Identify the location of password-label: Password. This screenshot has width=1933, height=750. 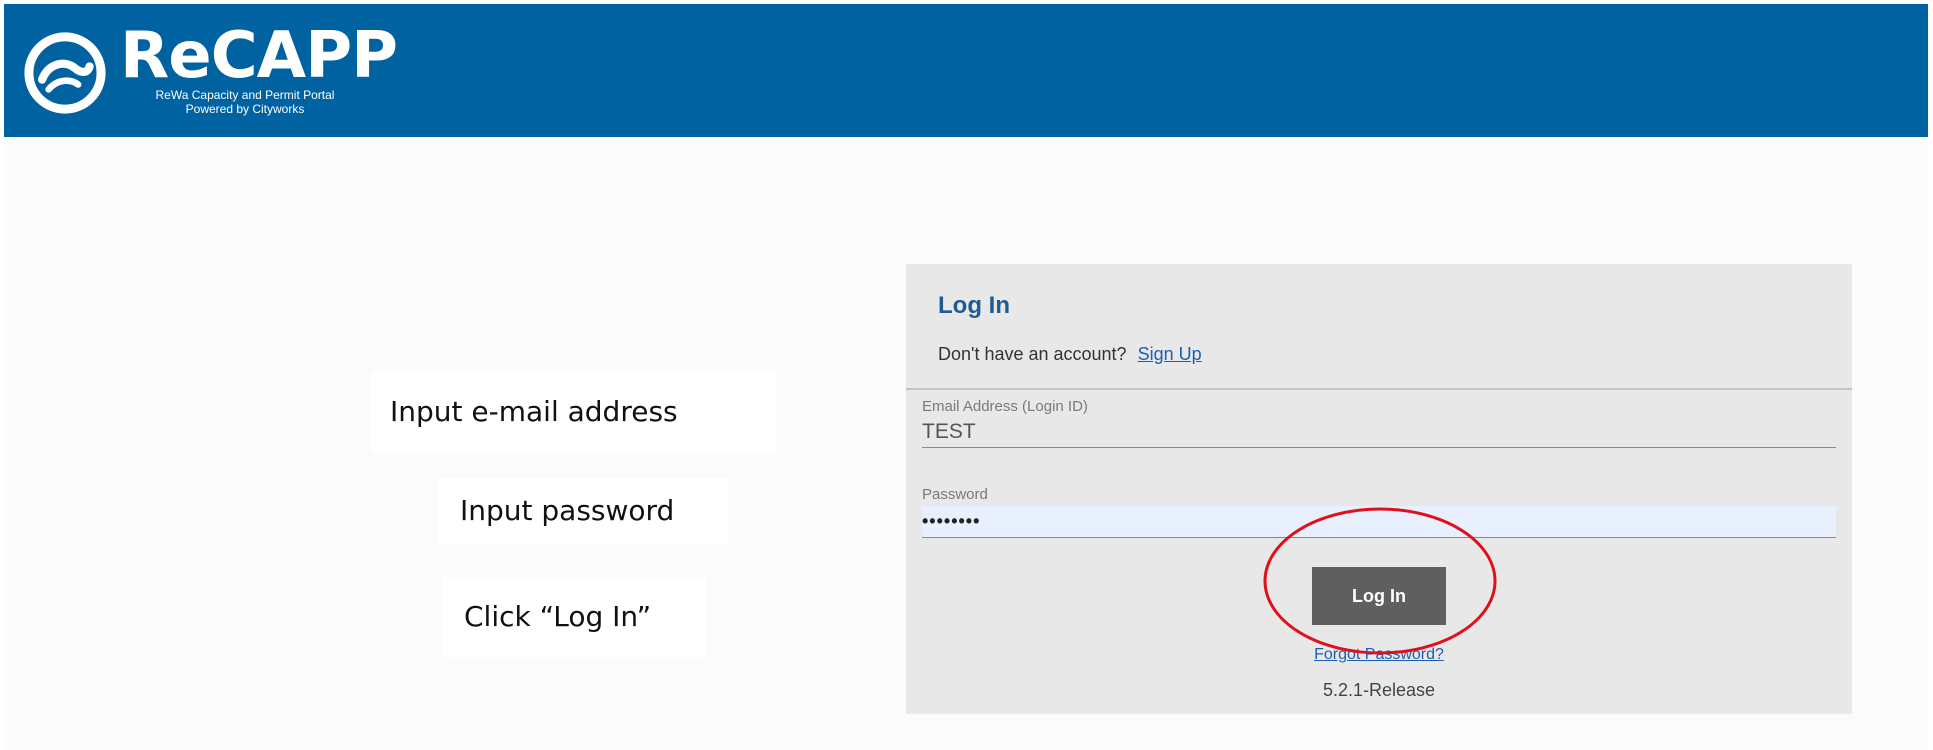
(955, 494).